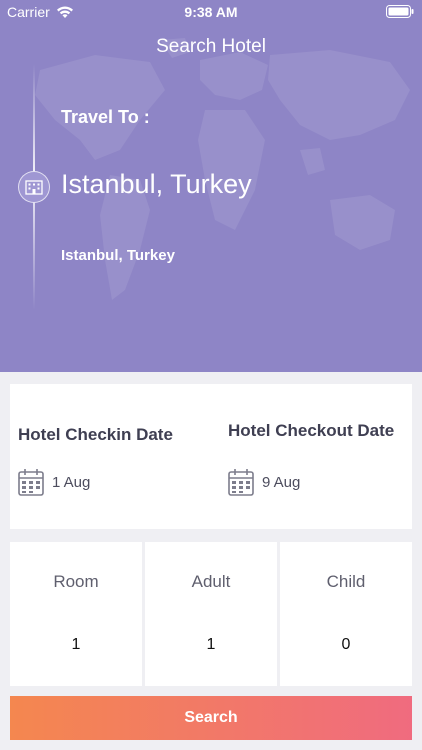 The image size is (422, 750). What do you see at coordinates (311, 430) in the screenshot?
I see `checkout-date-label: Hotel Checkout Date` at bounding box center [311, 430].